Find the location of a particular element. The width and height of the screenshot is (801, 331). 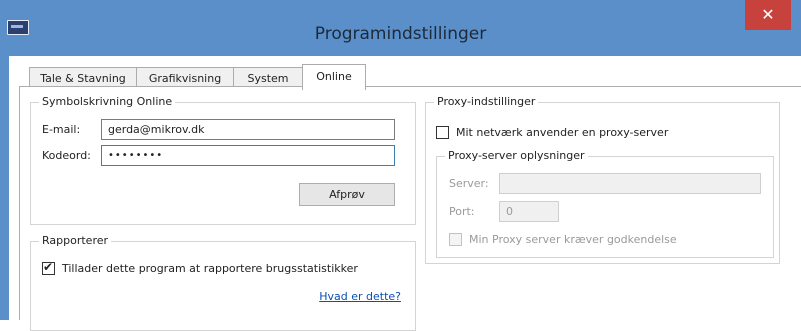

test-button: Afprøv is located at coordinates (347, 194).